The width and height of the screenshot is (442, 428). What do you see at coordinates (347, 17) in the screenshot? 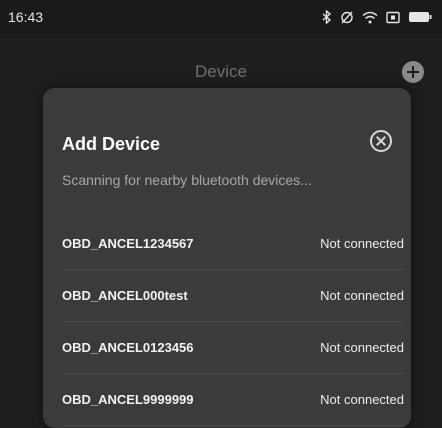
I see `alarm-off-icon` at bounding box center [347, 17].